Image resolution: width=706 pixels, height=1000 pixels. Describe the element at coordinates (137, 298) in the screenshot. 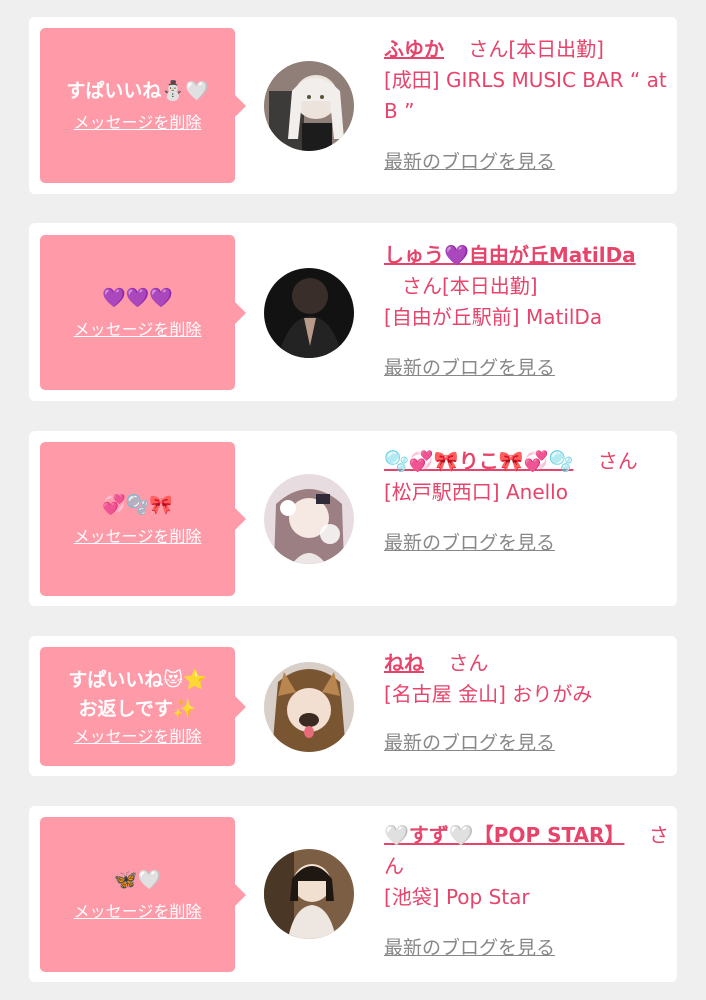

I see `message-text: 💜💜💜` at that location.